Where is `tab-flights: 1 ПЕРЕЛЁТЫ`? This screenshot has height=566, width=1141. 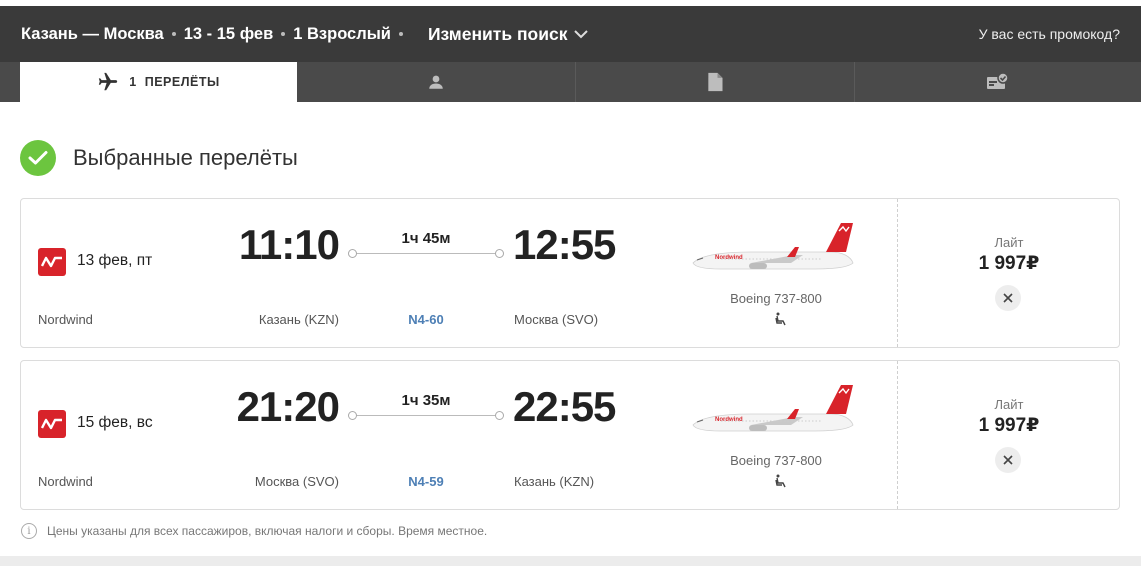 tab-flights: 1 ПЕРЕЛЁТЫ is located at coordinates (158, 82).